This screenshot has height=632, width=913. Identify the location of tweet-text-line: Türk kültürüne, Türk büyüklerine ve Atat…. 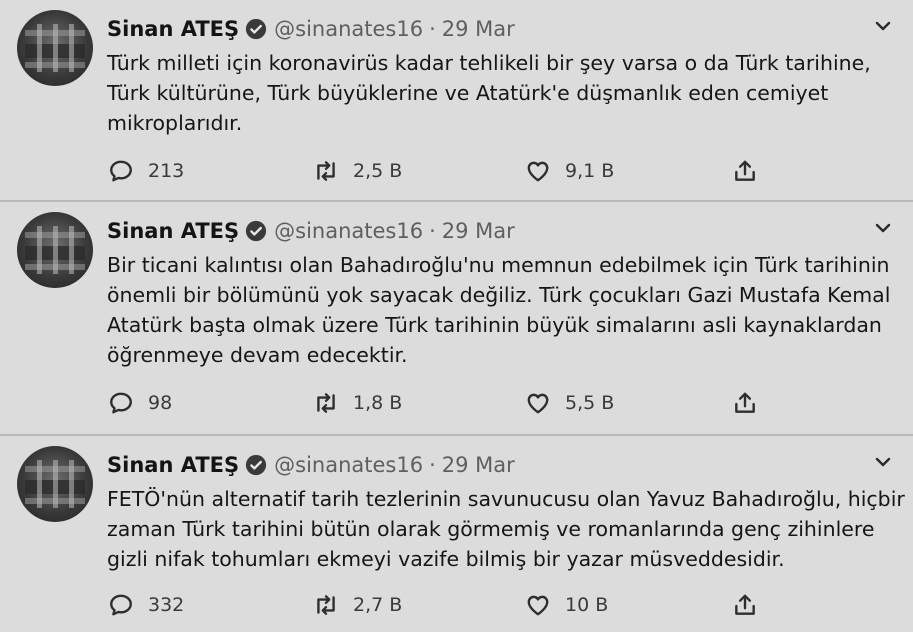
(468, 93).